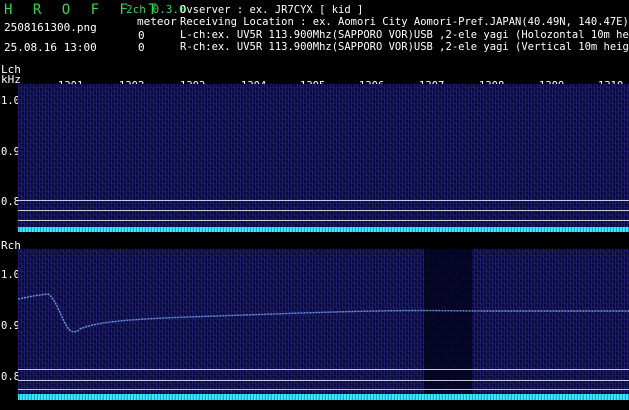  Describe the element at coordinates (50, 27) in the screenshot. I see `file-name: 2508161300.png` at that location.